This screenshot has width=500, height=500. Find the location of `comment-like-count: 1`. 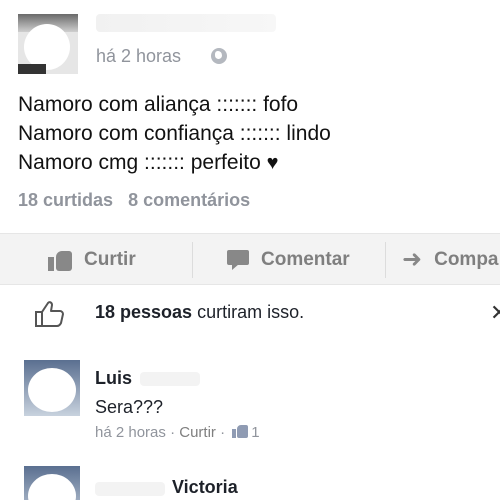

comment-like-count: 1 is located at coordinates (255, 432).